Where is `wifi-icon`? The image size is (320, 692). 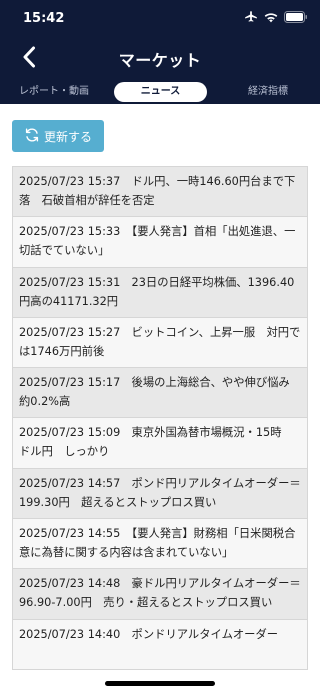
wifi-icon is located at coordinates (271, 17).